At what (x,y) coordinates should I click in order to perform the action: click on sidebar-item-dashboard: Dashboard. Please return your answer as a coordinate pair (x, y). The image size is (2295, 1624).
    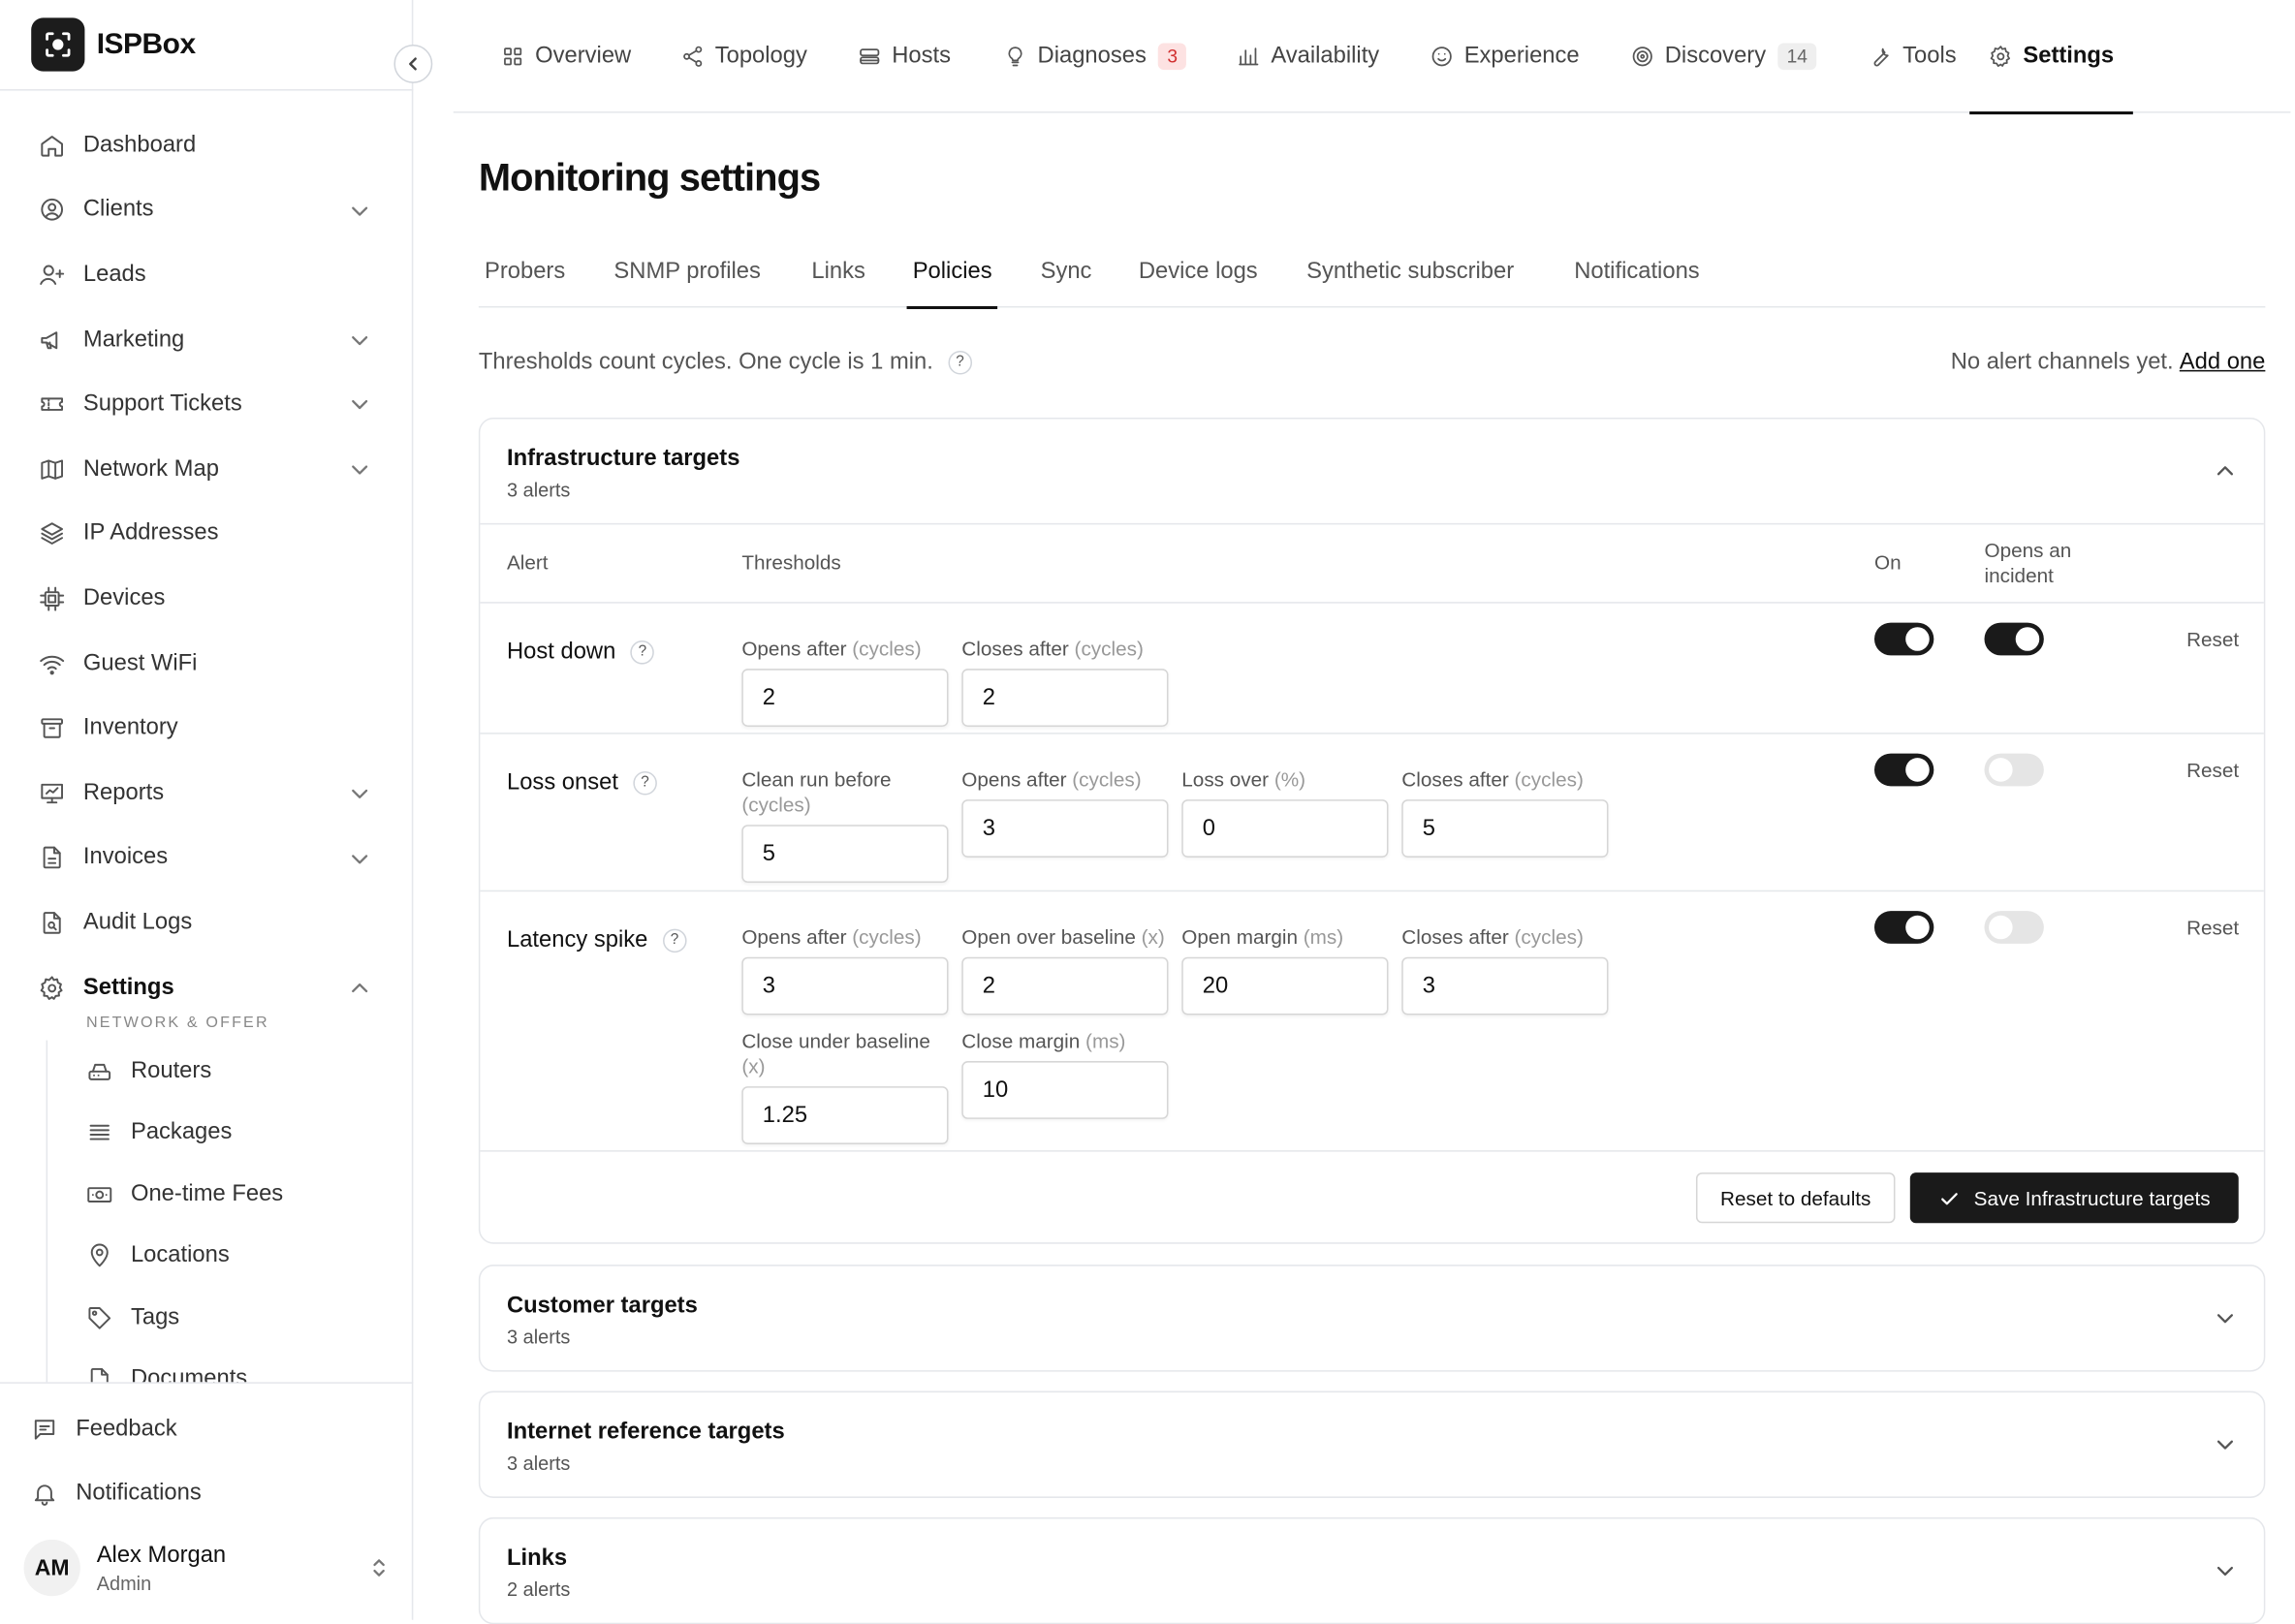
    Looking at the image, I should click on (206, 146).